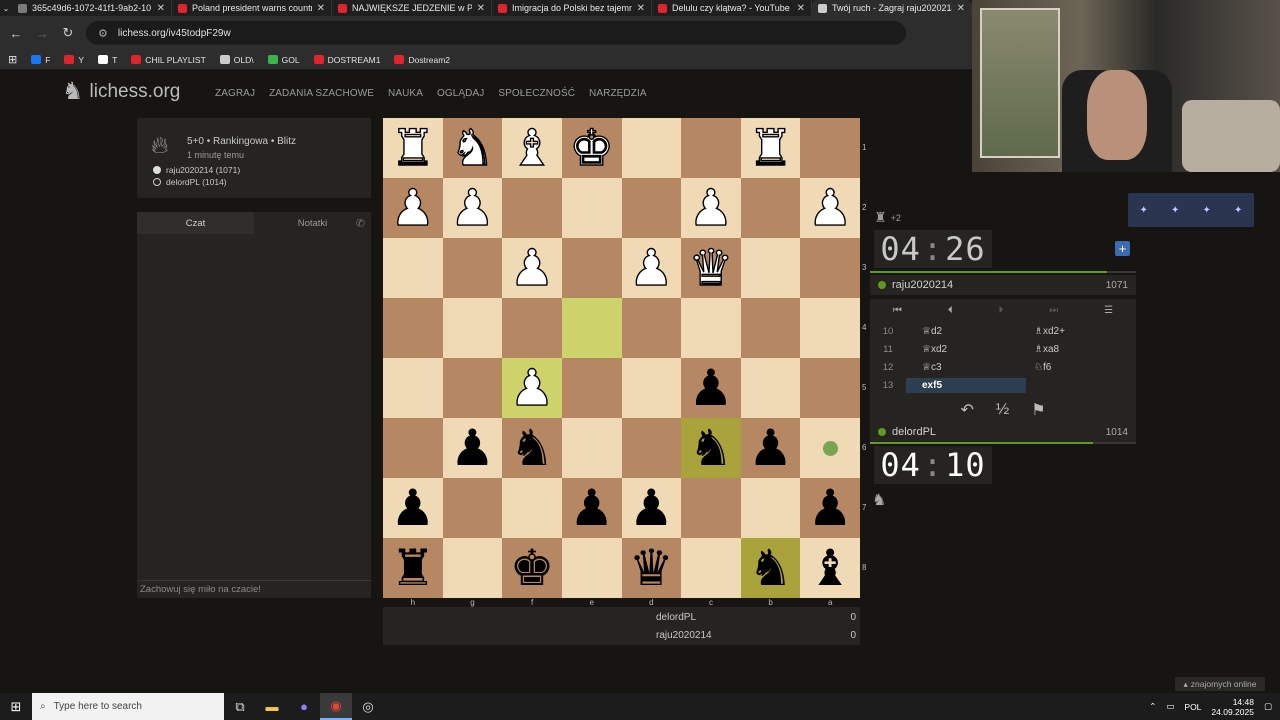 Image resolution: width=1280 pixels, height=720 pixels. I want to click on friends-online-button: ▴ znajomych online, so click(1220, 684).